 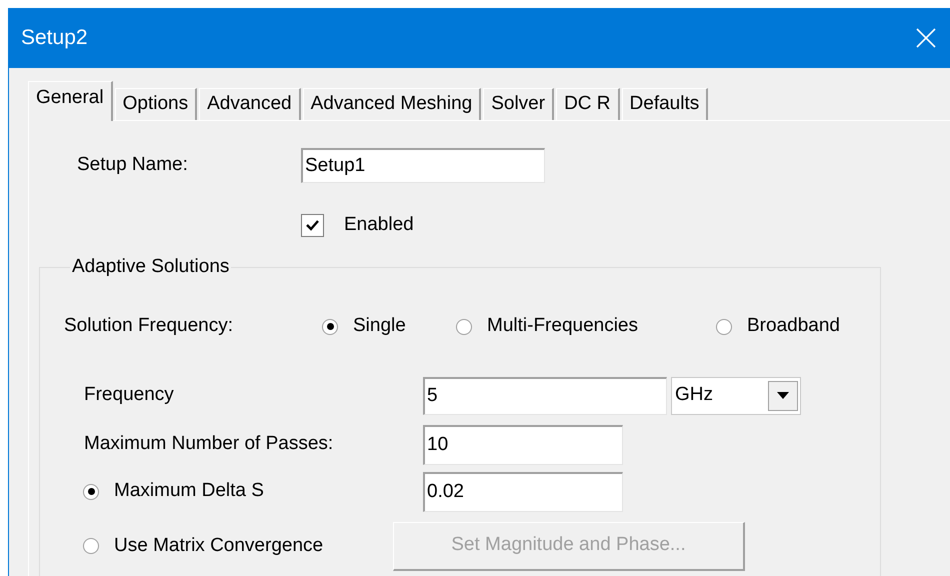 I want to click on radio-label: Single, so click(x=379, y=326).